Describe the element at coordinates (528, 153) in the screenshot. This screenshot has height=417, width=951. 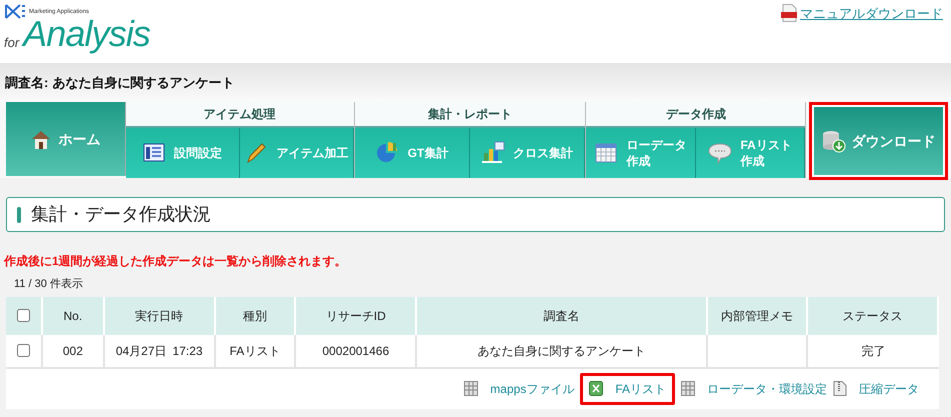
I see `nav-tab: クロス集計` at that location.